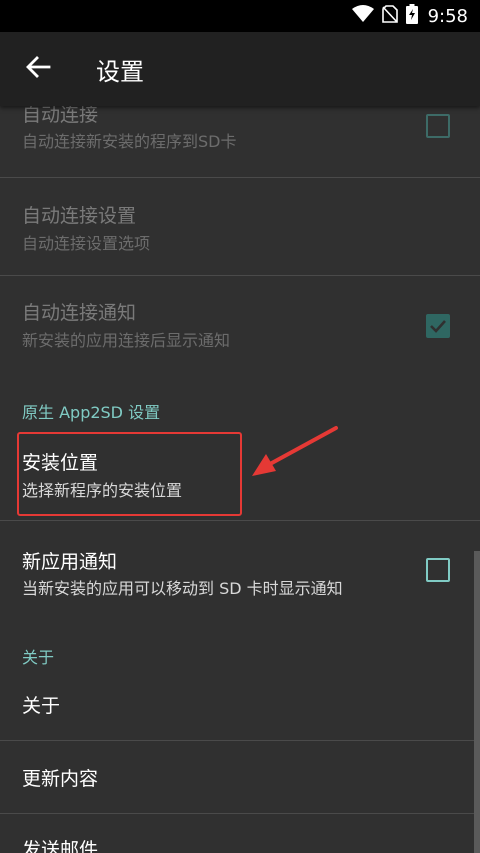 This screenshot has width=480, height=853. What do you see at coordinates (240, 141) in the screenshot?
I see `setting-auto-connect: 自动连接 自动连接新安装的程序到SD卡` at bounding box center [240, 141].